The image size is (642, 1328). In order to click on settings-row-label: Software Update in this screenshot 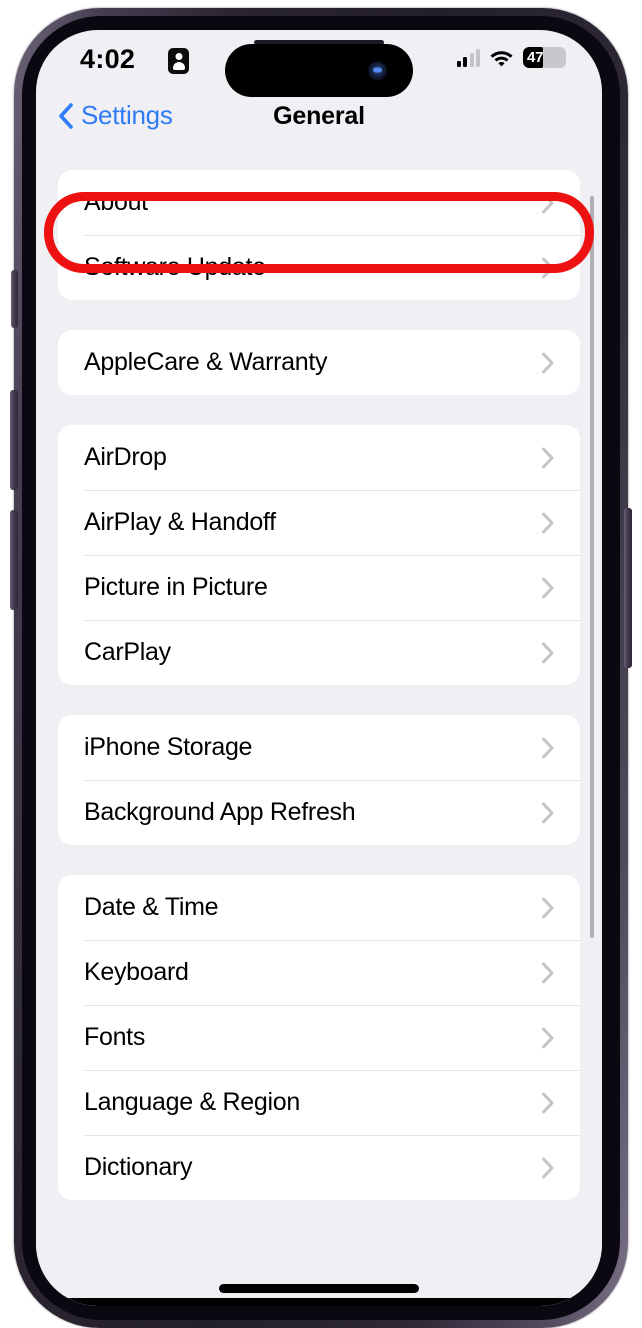, I will do `click(175, 267)`.